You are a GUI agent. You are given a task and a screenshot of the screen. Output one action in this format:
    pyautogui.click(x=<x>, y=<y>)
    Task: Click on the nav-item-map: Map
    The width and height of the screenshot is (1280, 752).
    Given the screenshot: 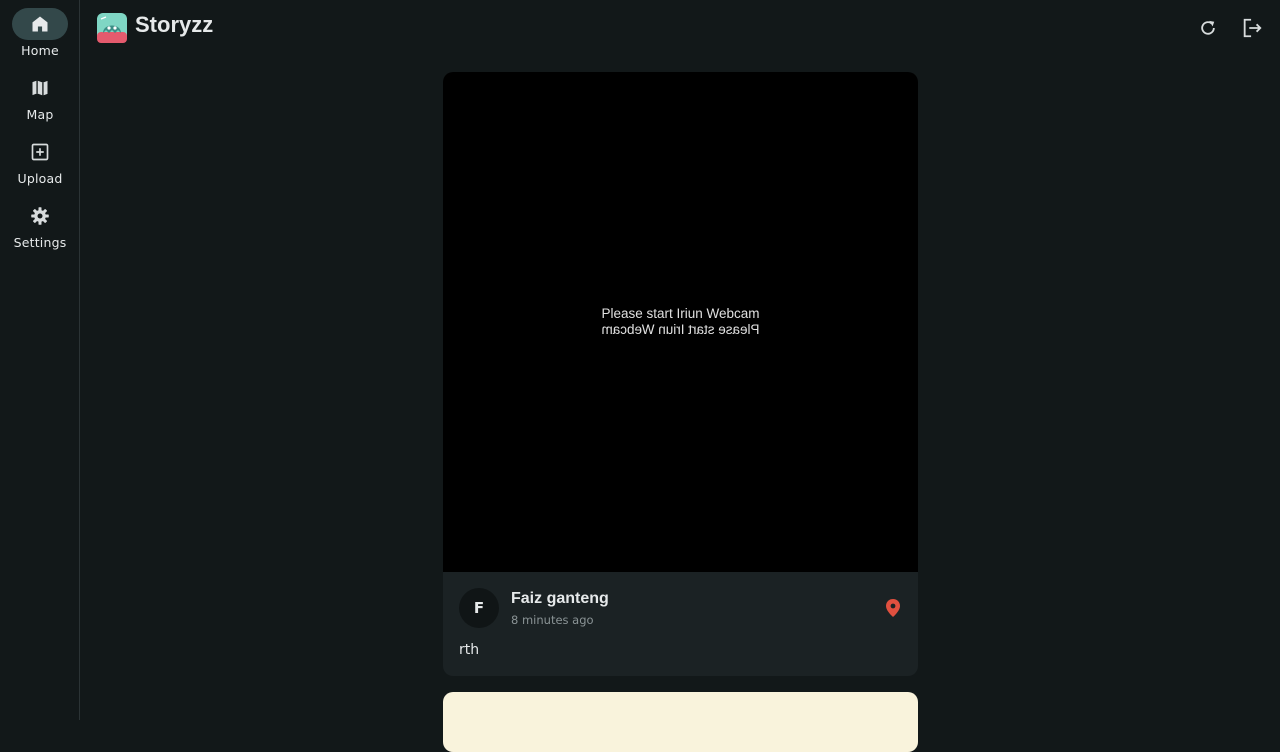 What is the action you would take?
    pyautogui.click(x=40, y=100)
    